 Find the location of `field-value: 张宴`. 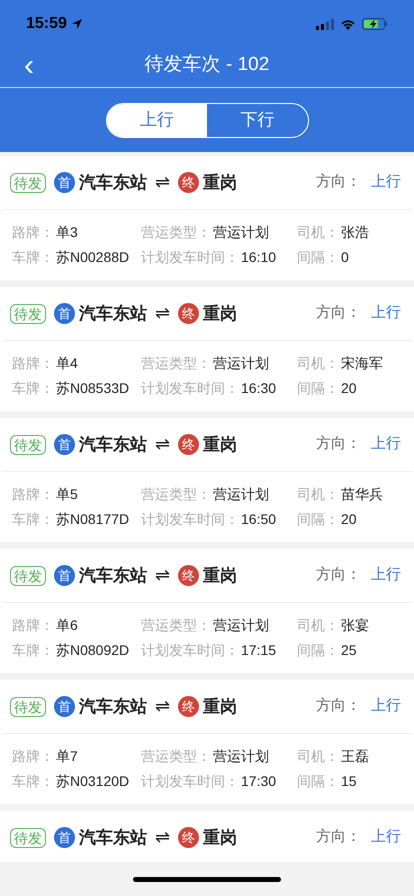

field-value: 张宴 is located at coordinates (355, 625).